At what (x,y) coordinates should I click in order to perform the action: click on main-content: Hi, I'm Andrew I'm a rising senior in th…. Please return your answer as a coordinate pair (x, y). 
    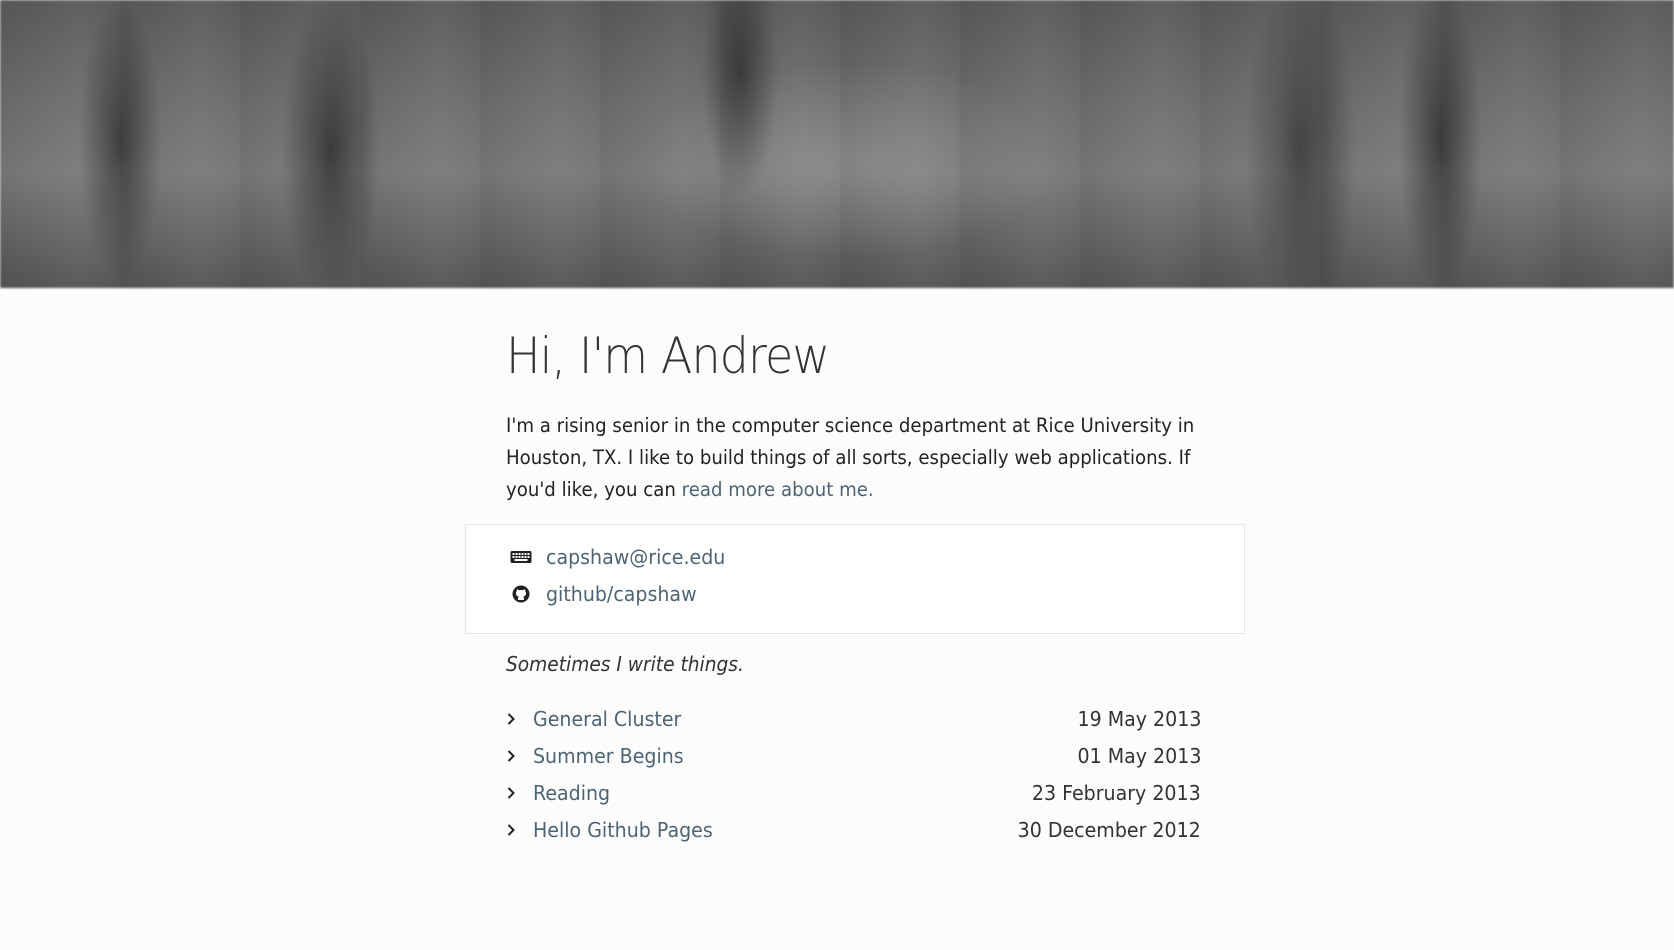
    Looking at the image, I should click on (856, 413).